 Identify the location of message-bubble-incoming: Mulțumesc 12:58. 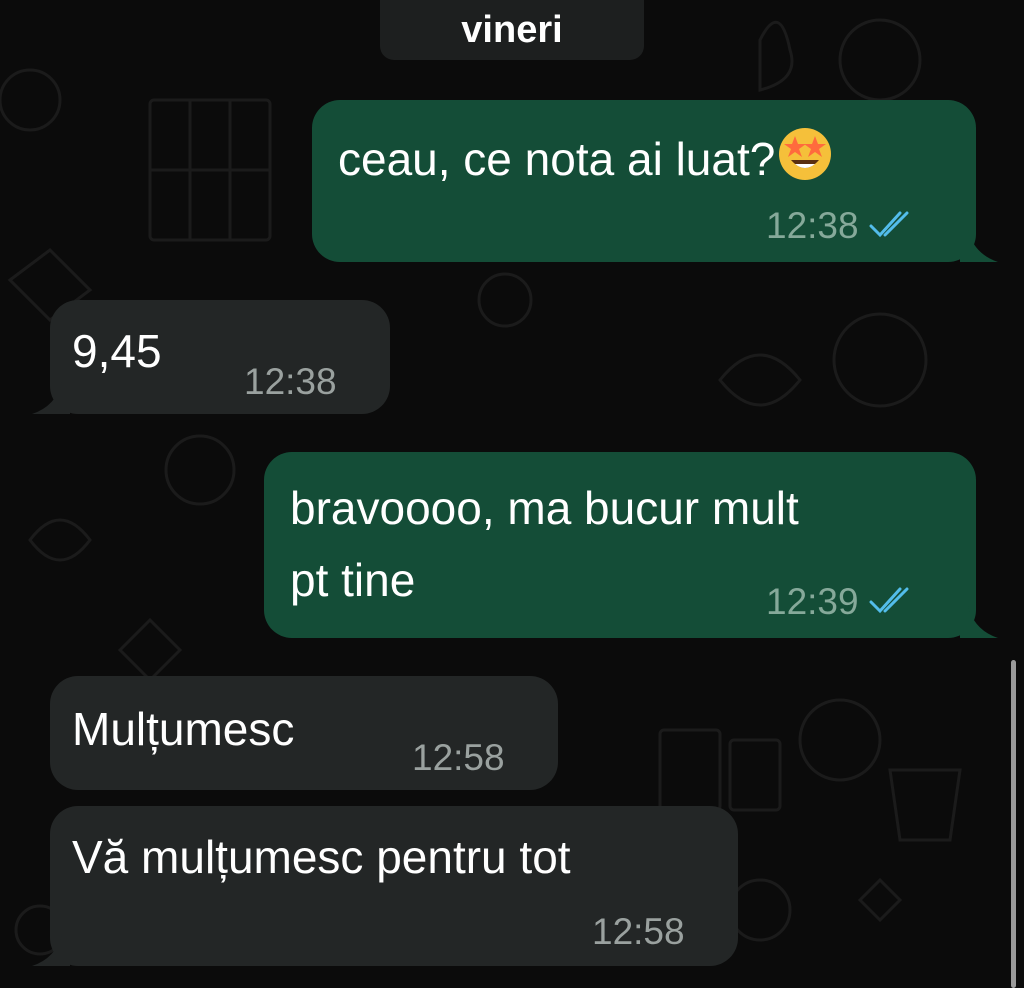
(304, 733).